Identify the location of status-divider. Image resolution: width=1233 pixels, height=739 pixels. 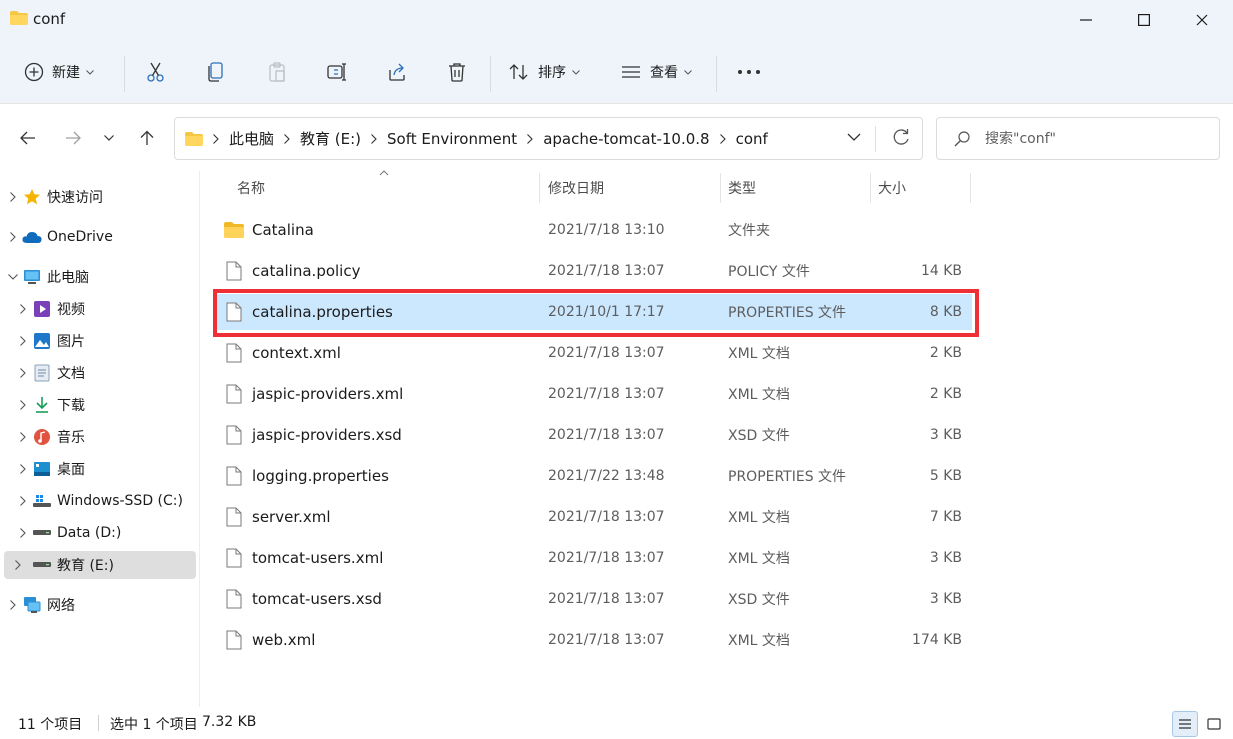
(98, 723).